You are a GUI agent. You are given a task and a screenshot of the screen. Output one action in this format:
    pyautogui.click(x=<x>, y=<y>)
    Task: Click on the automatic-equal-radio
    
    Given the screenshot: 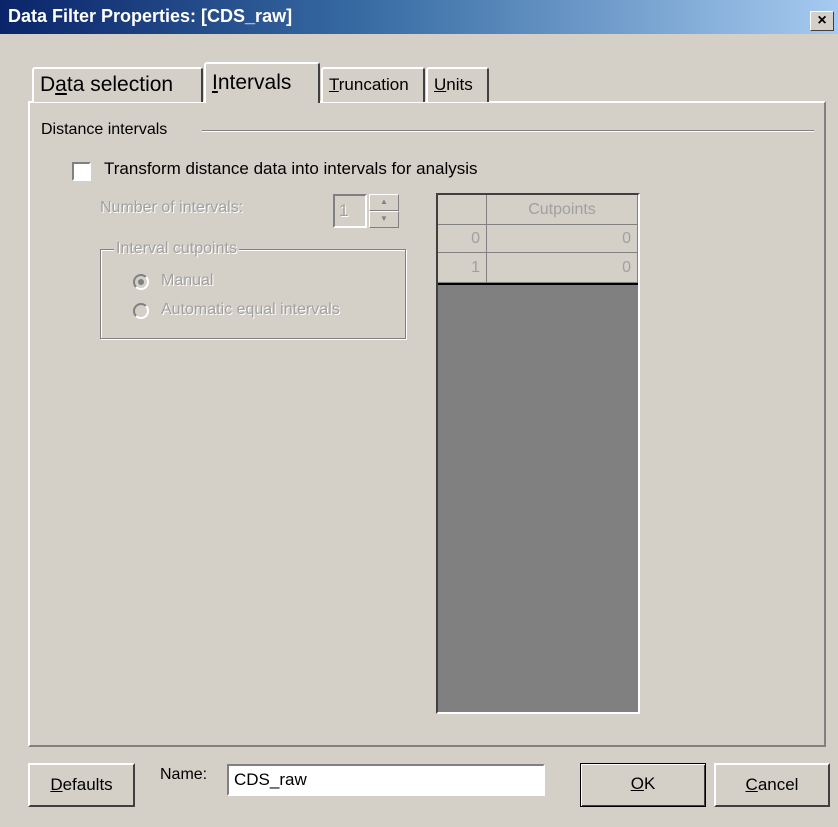 What is the action you would take?
    pyautogui.click(x=141, y=311)
    